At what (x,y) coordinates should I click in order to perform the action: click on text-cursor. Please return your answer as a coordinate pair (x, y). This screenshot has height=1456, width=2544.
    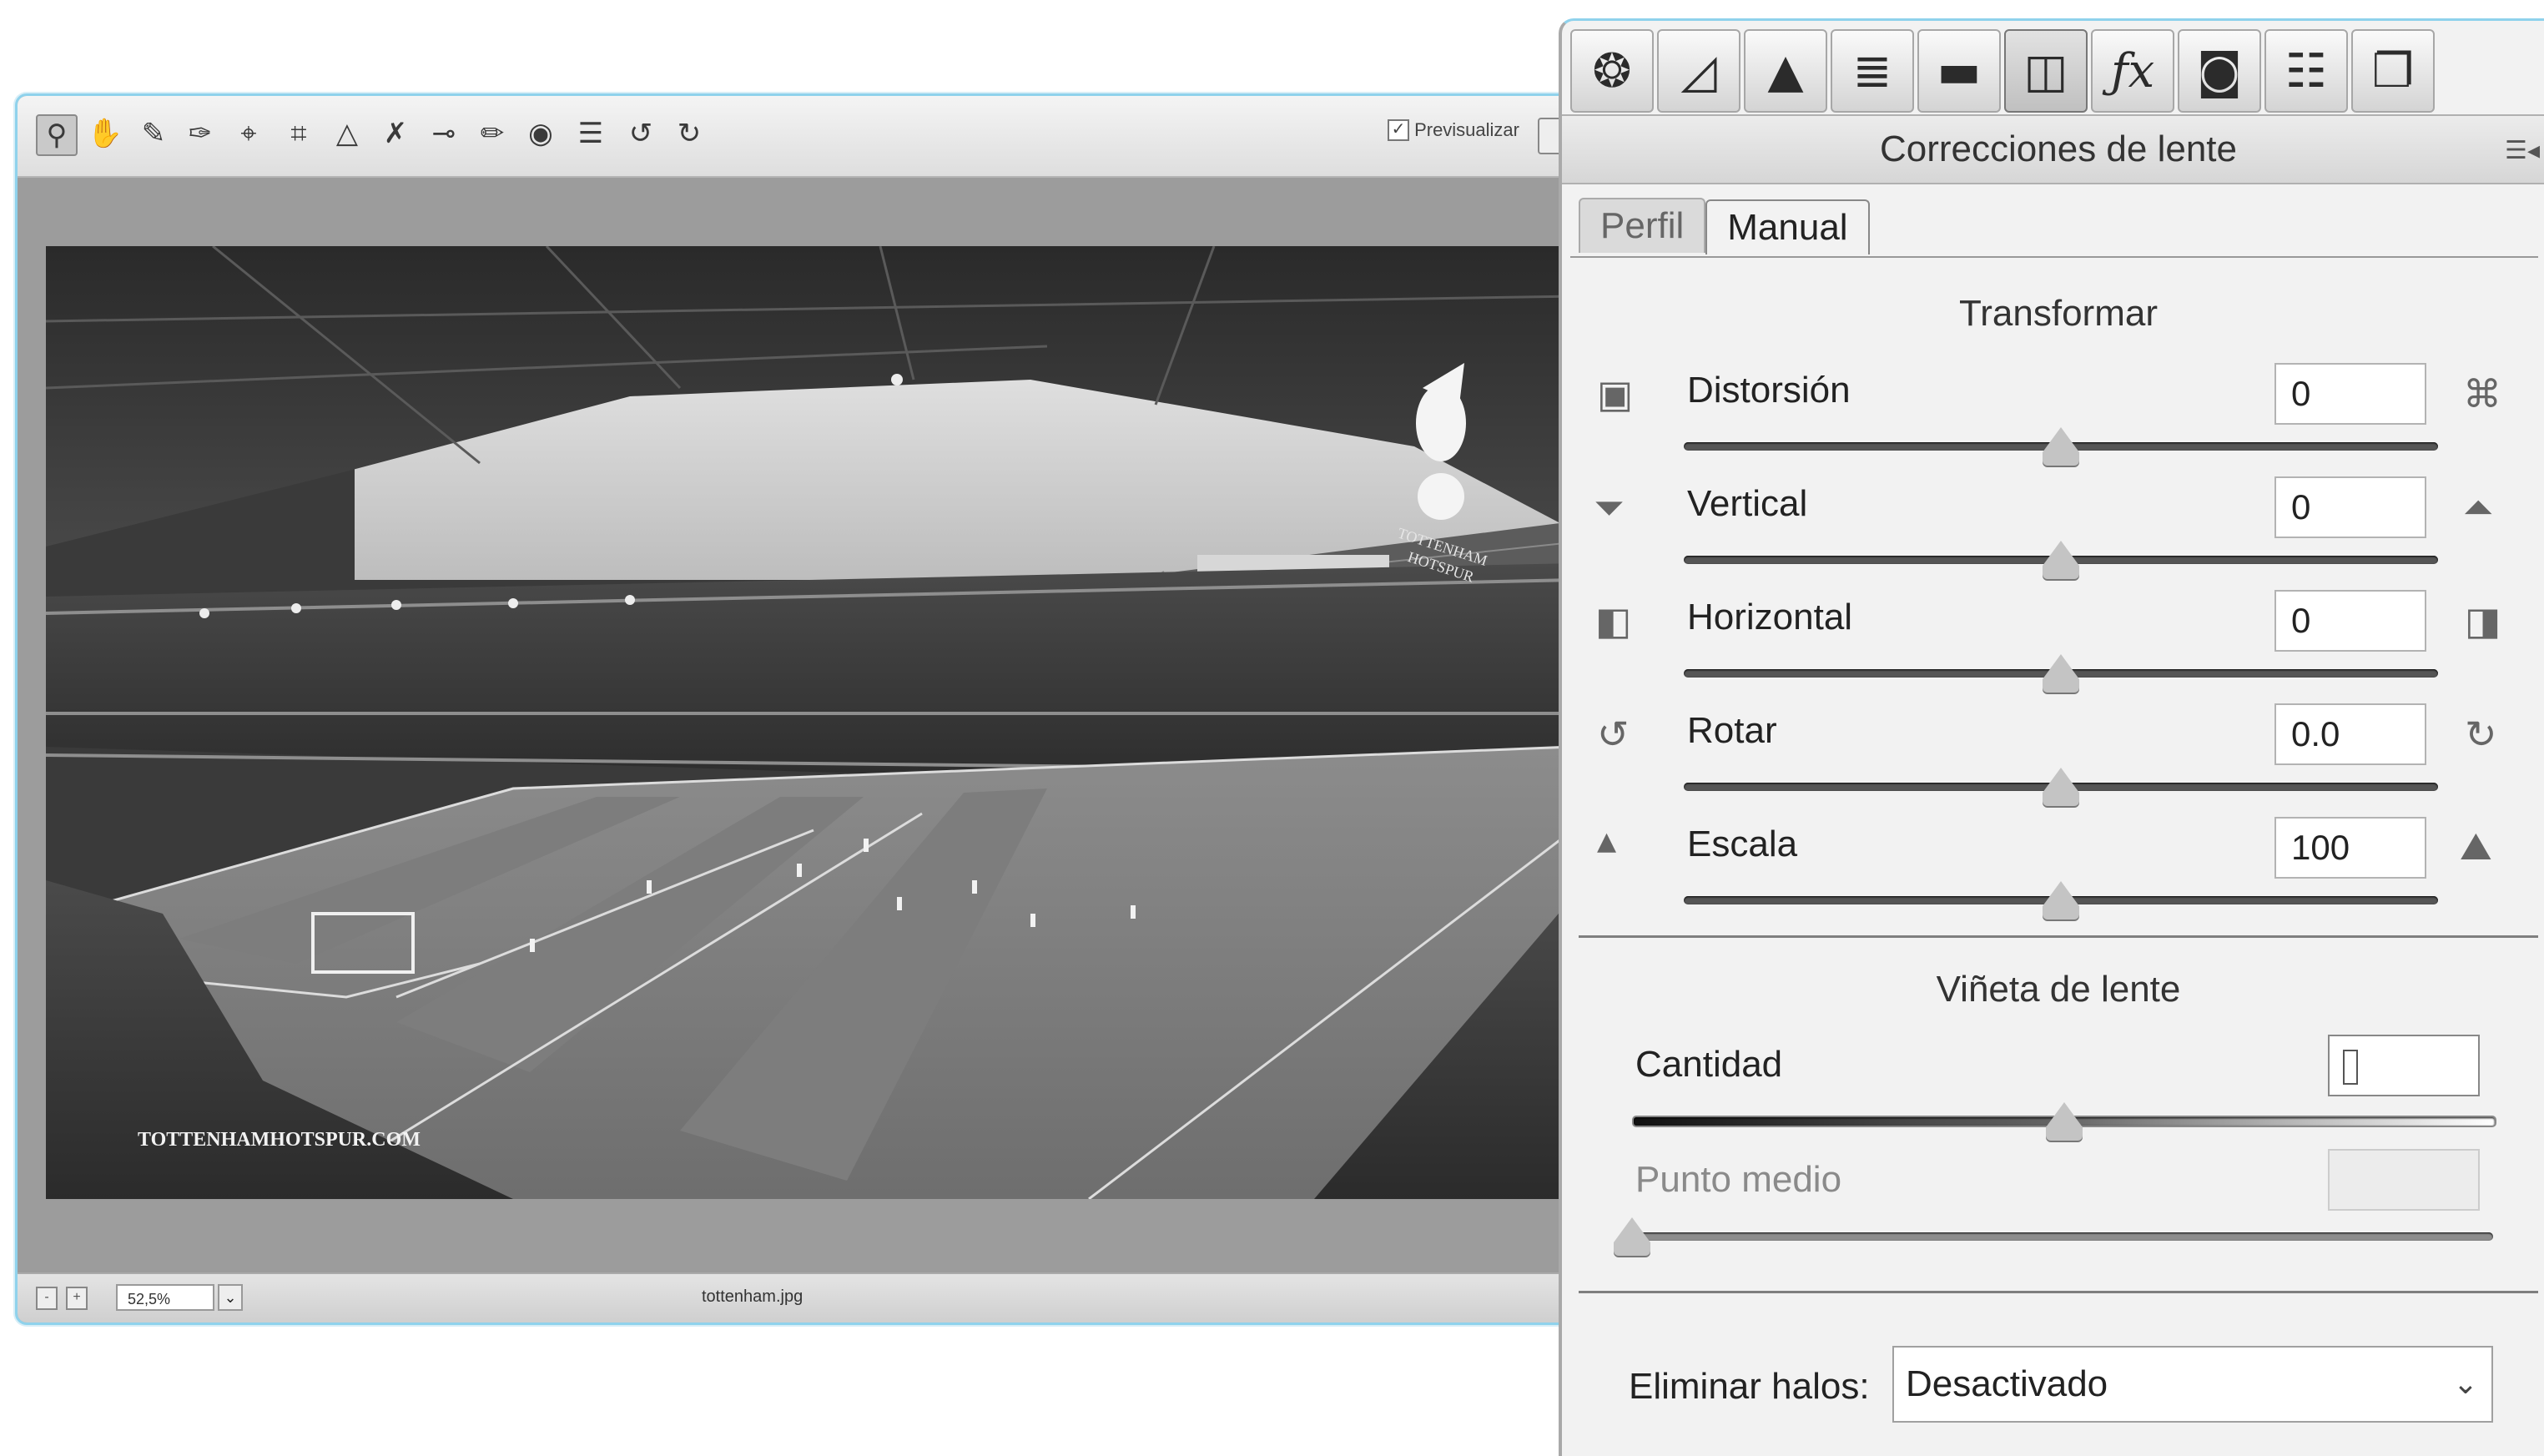
    Looking at the image, I should click on (2350, 1067).